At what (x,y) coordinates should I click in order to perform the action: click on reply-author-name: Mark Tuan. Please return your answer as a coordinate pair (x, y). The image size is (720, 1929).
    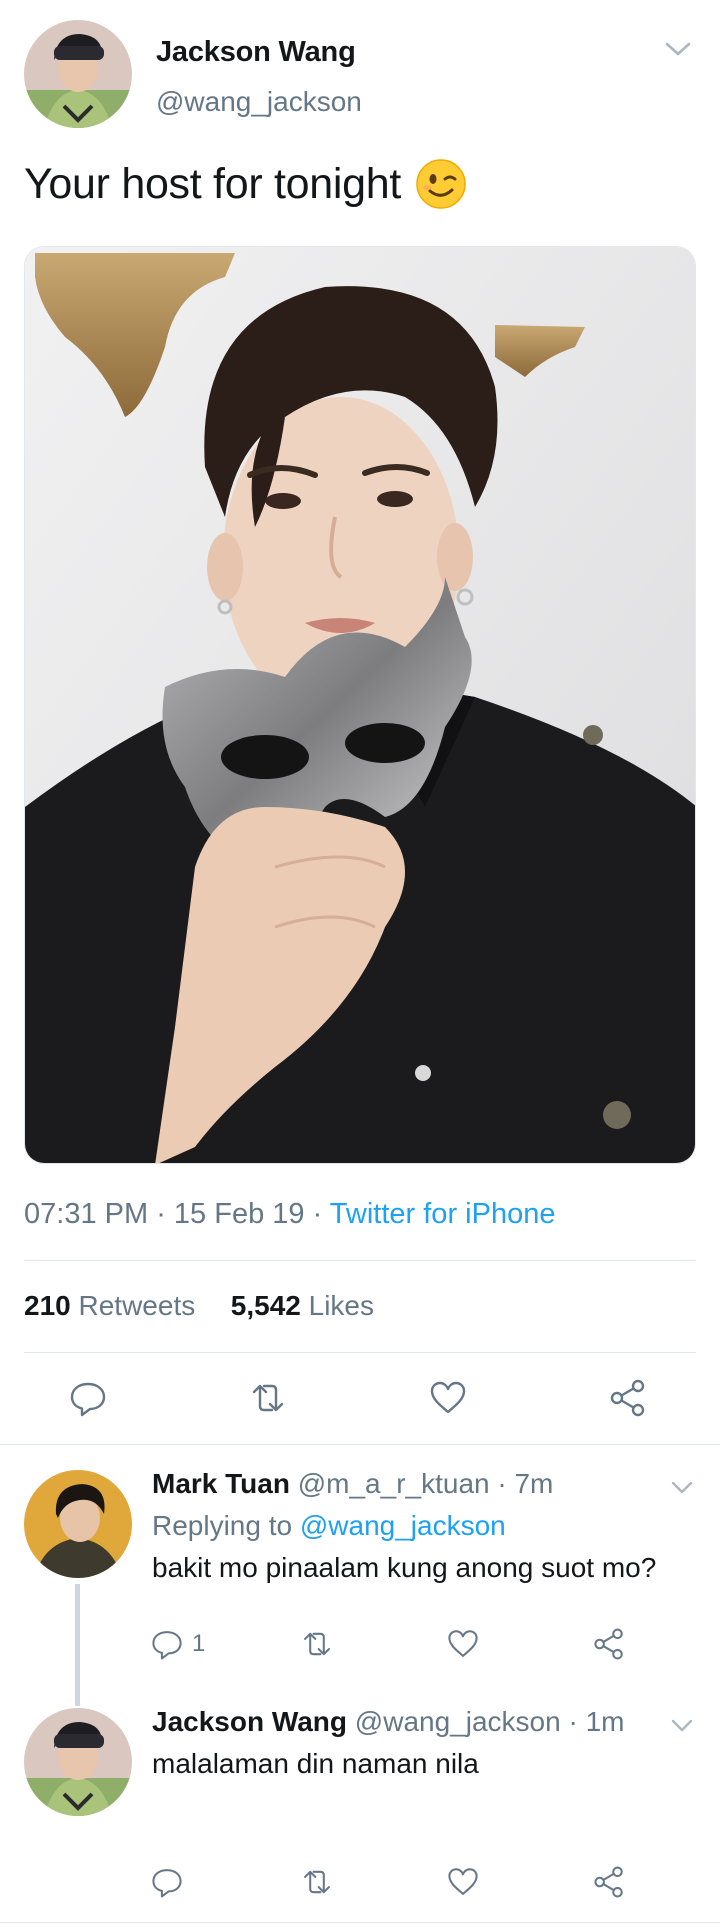
    Looking at the image, I should click on (221, 1483).